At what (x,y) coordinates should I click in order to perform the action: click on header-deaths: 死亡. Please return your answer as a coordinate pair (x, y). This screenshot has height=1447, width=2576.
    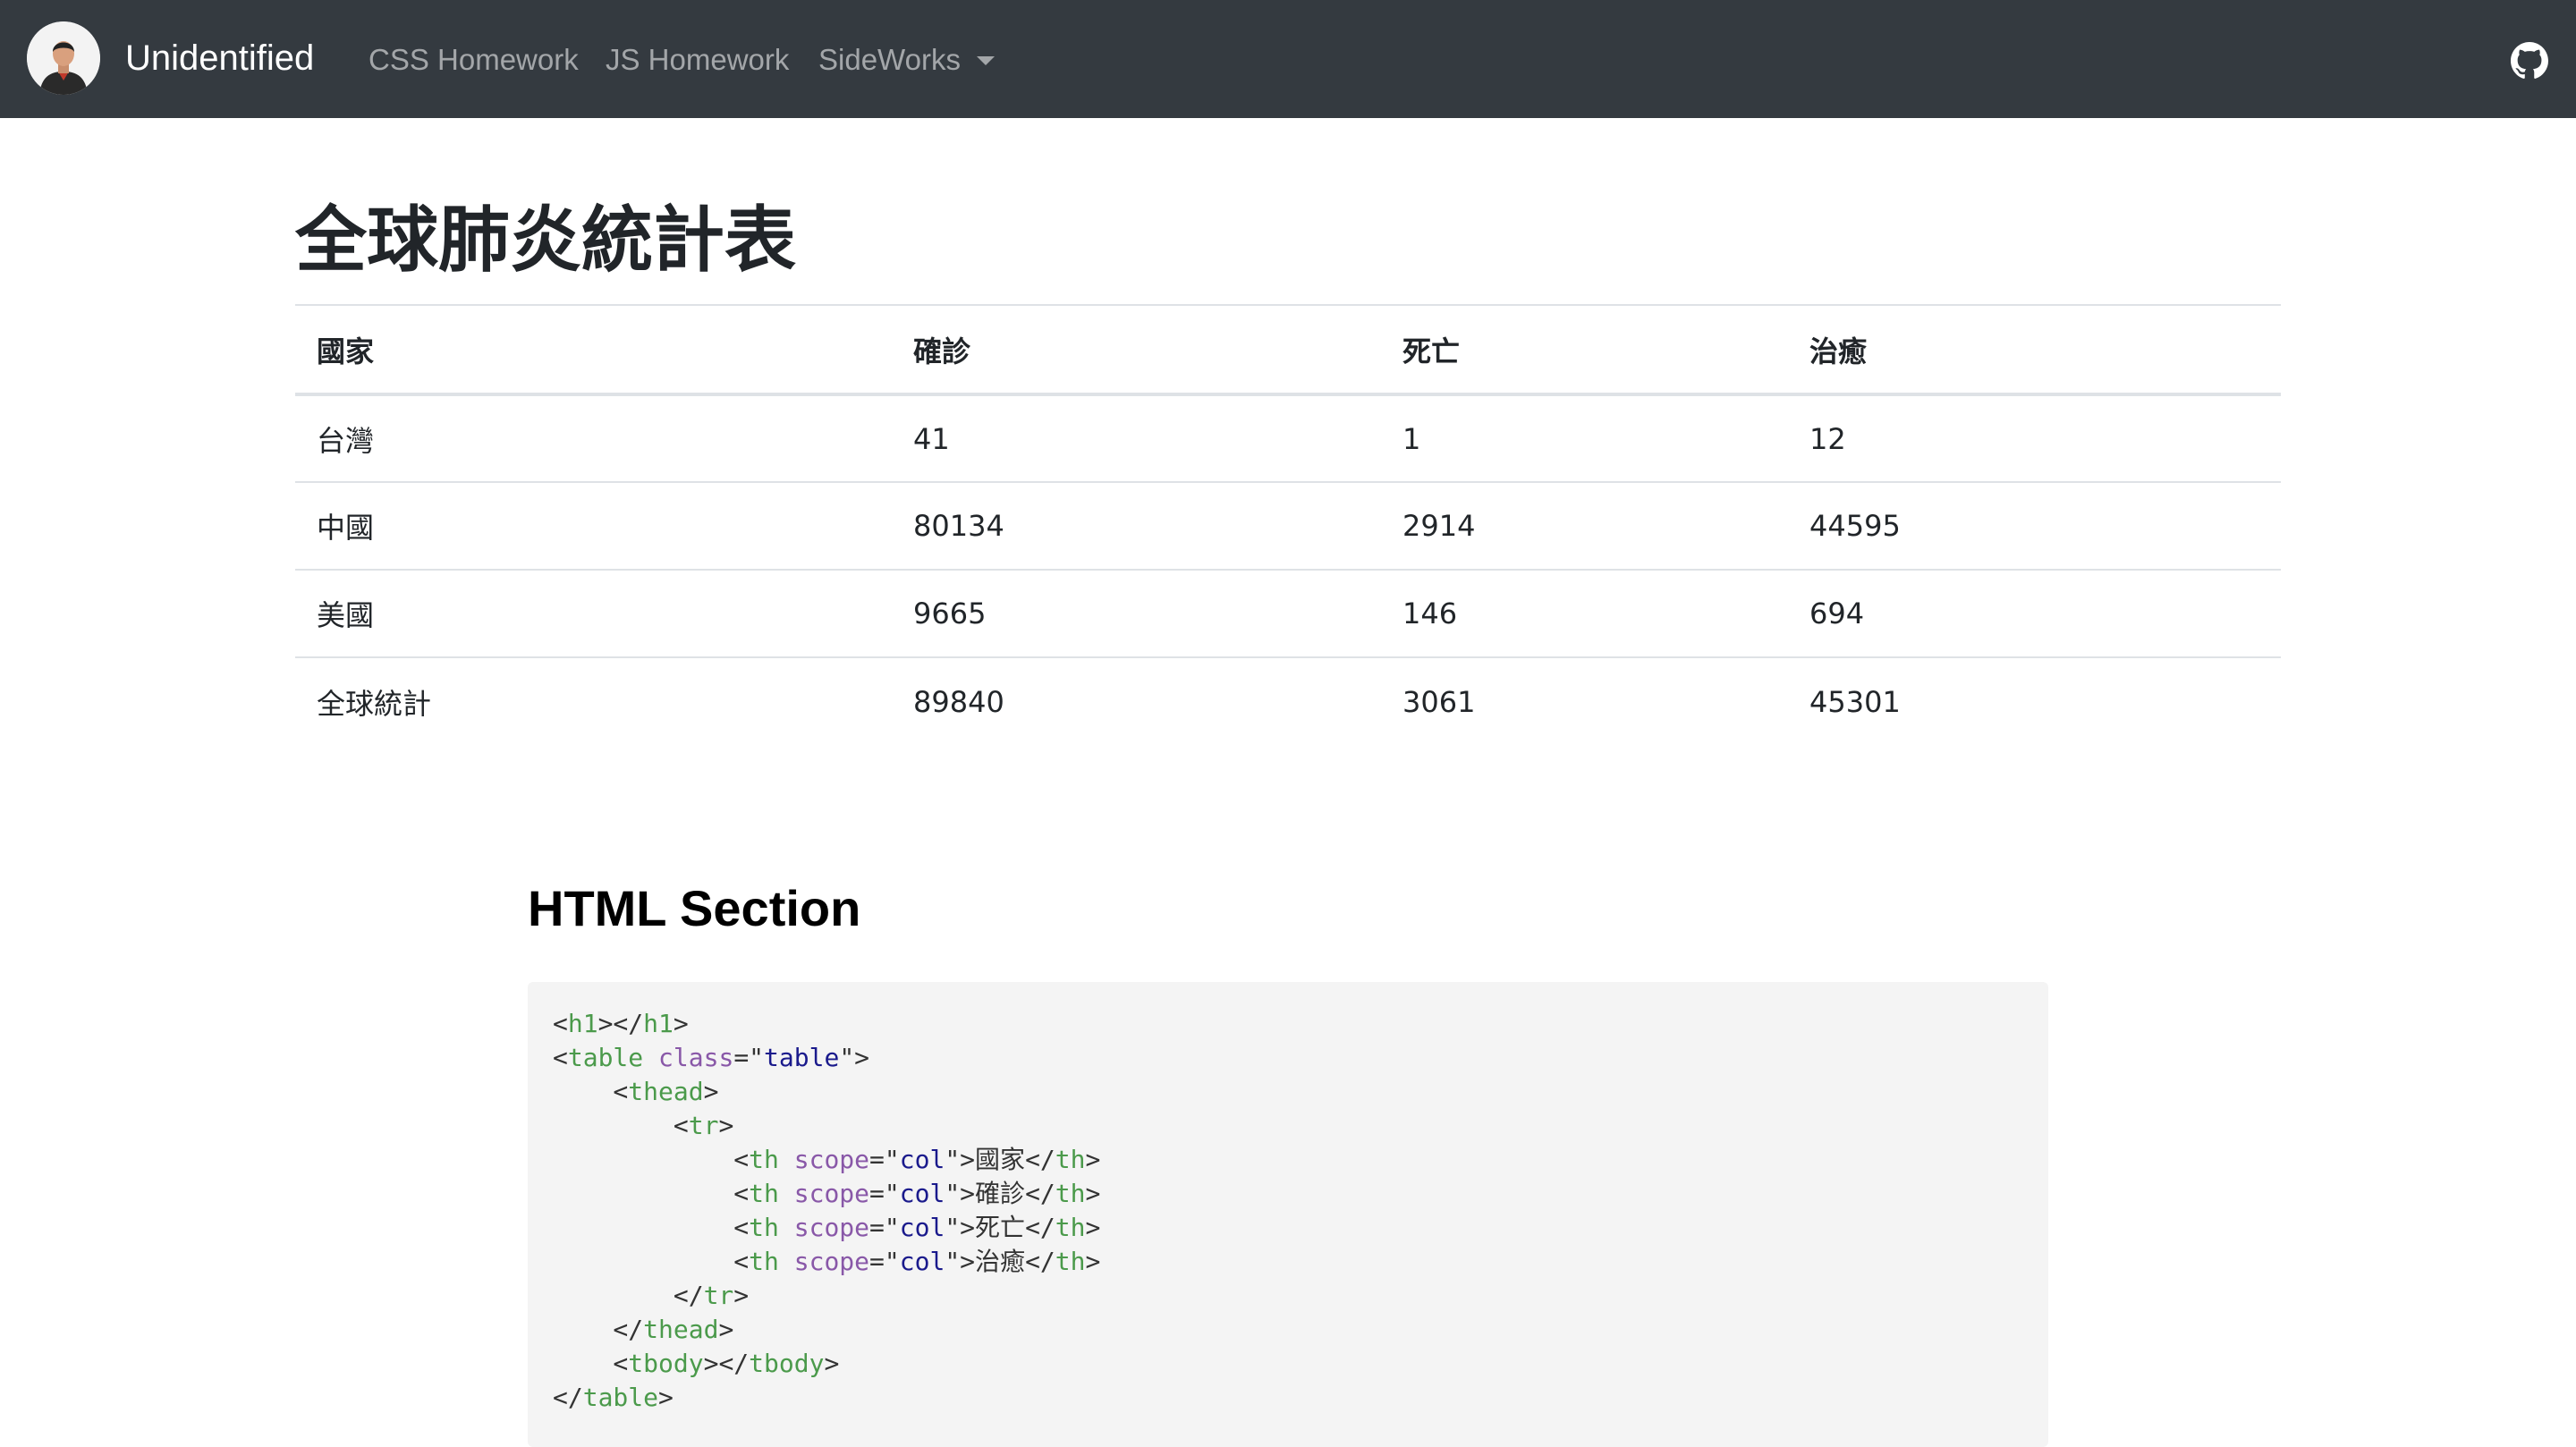
    Looking at the image, I should click on (1584, 350).